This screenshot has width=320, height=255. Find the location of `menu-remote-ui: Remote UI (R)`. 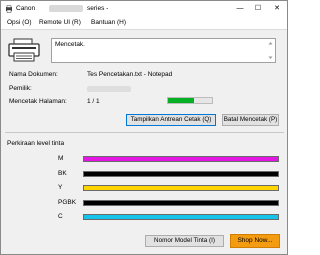

menu-remote-ui: Remote UI (R) is located at coordinates (60, 22).